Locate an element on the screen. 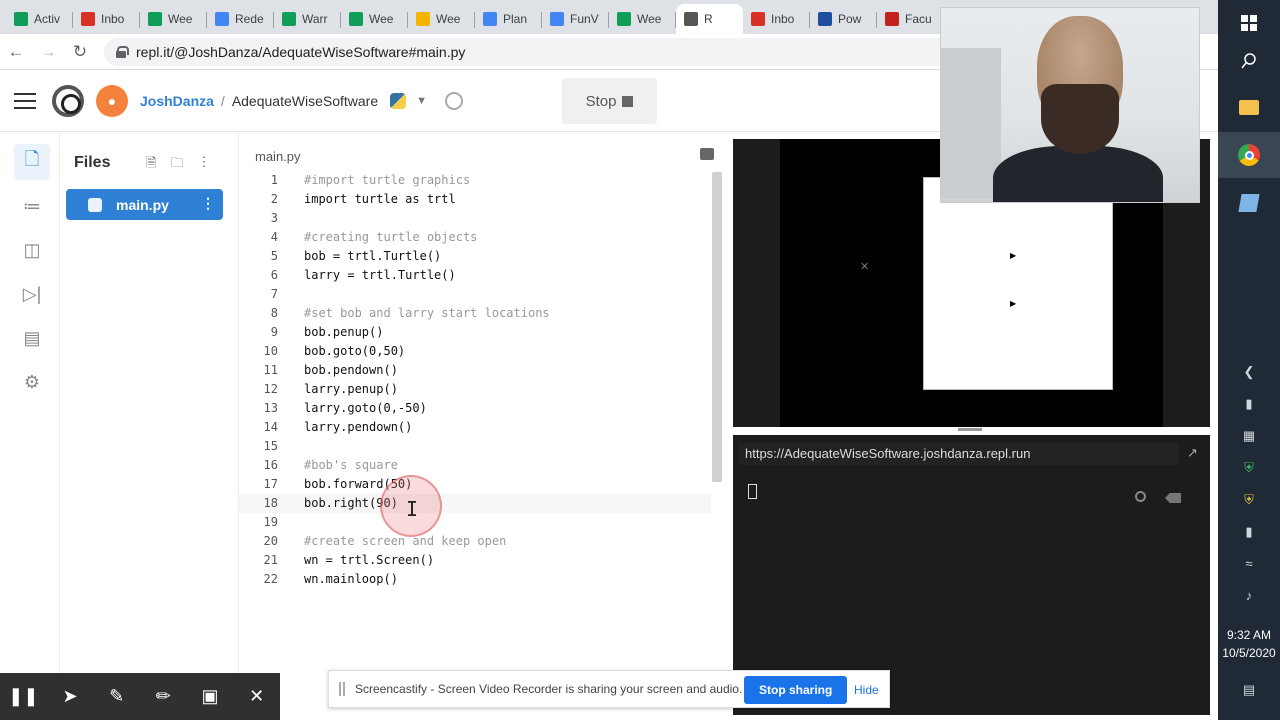 The image size is (1280, 720). code-line: 7 is located at coordinates (475, 294).